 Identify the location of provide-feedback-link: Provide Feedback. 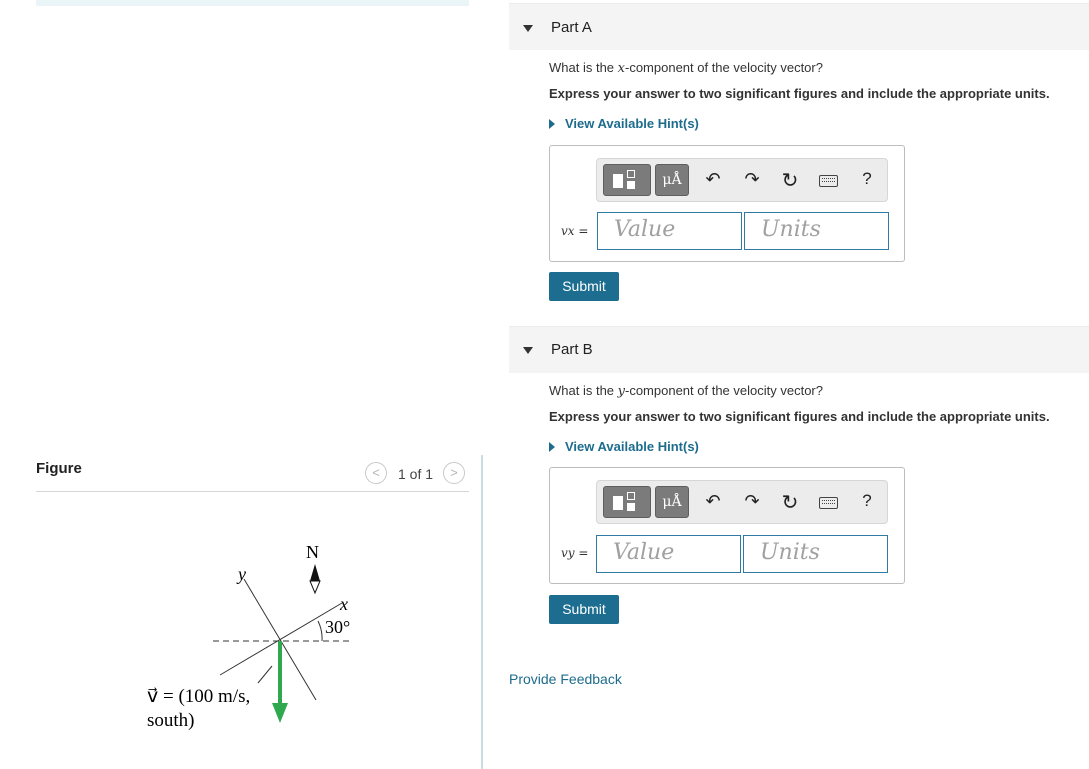
(565, 679).